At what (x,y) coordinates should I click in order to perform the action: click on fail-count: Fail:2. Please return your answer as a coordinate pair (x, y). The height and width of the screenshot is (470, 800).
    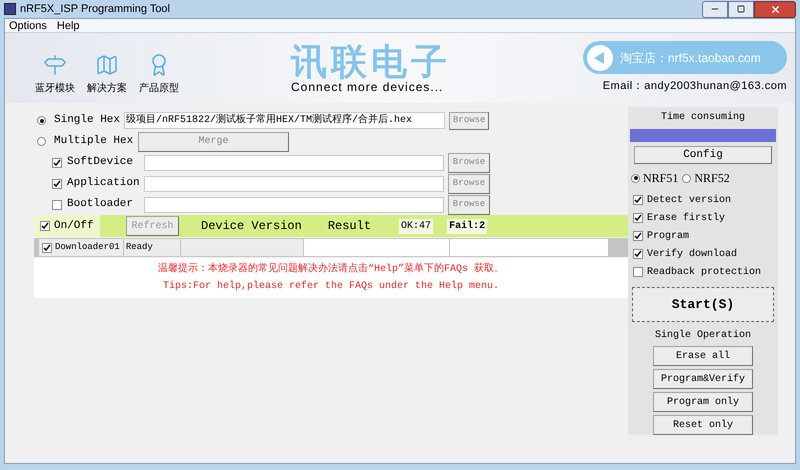
    Looking at the image, I should click on (467, 226).